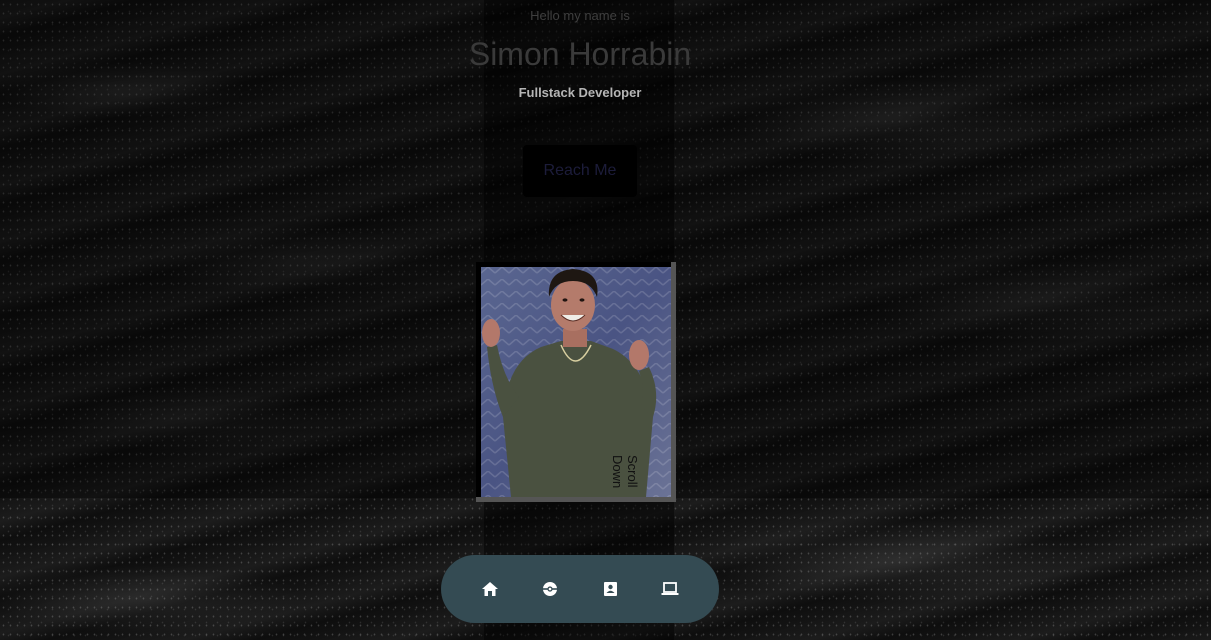  I want to click on laptop-icon, so click(670, 588).